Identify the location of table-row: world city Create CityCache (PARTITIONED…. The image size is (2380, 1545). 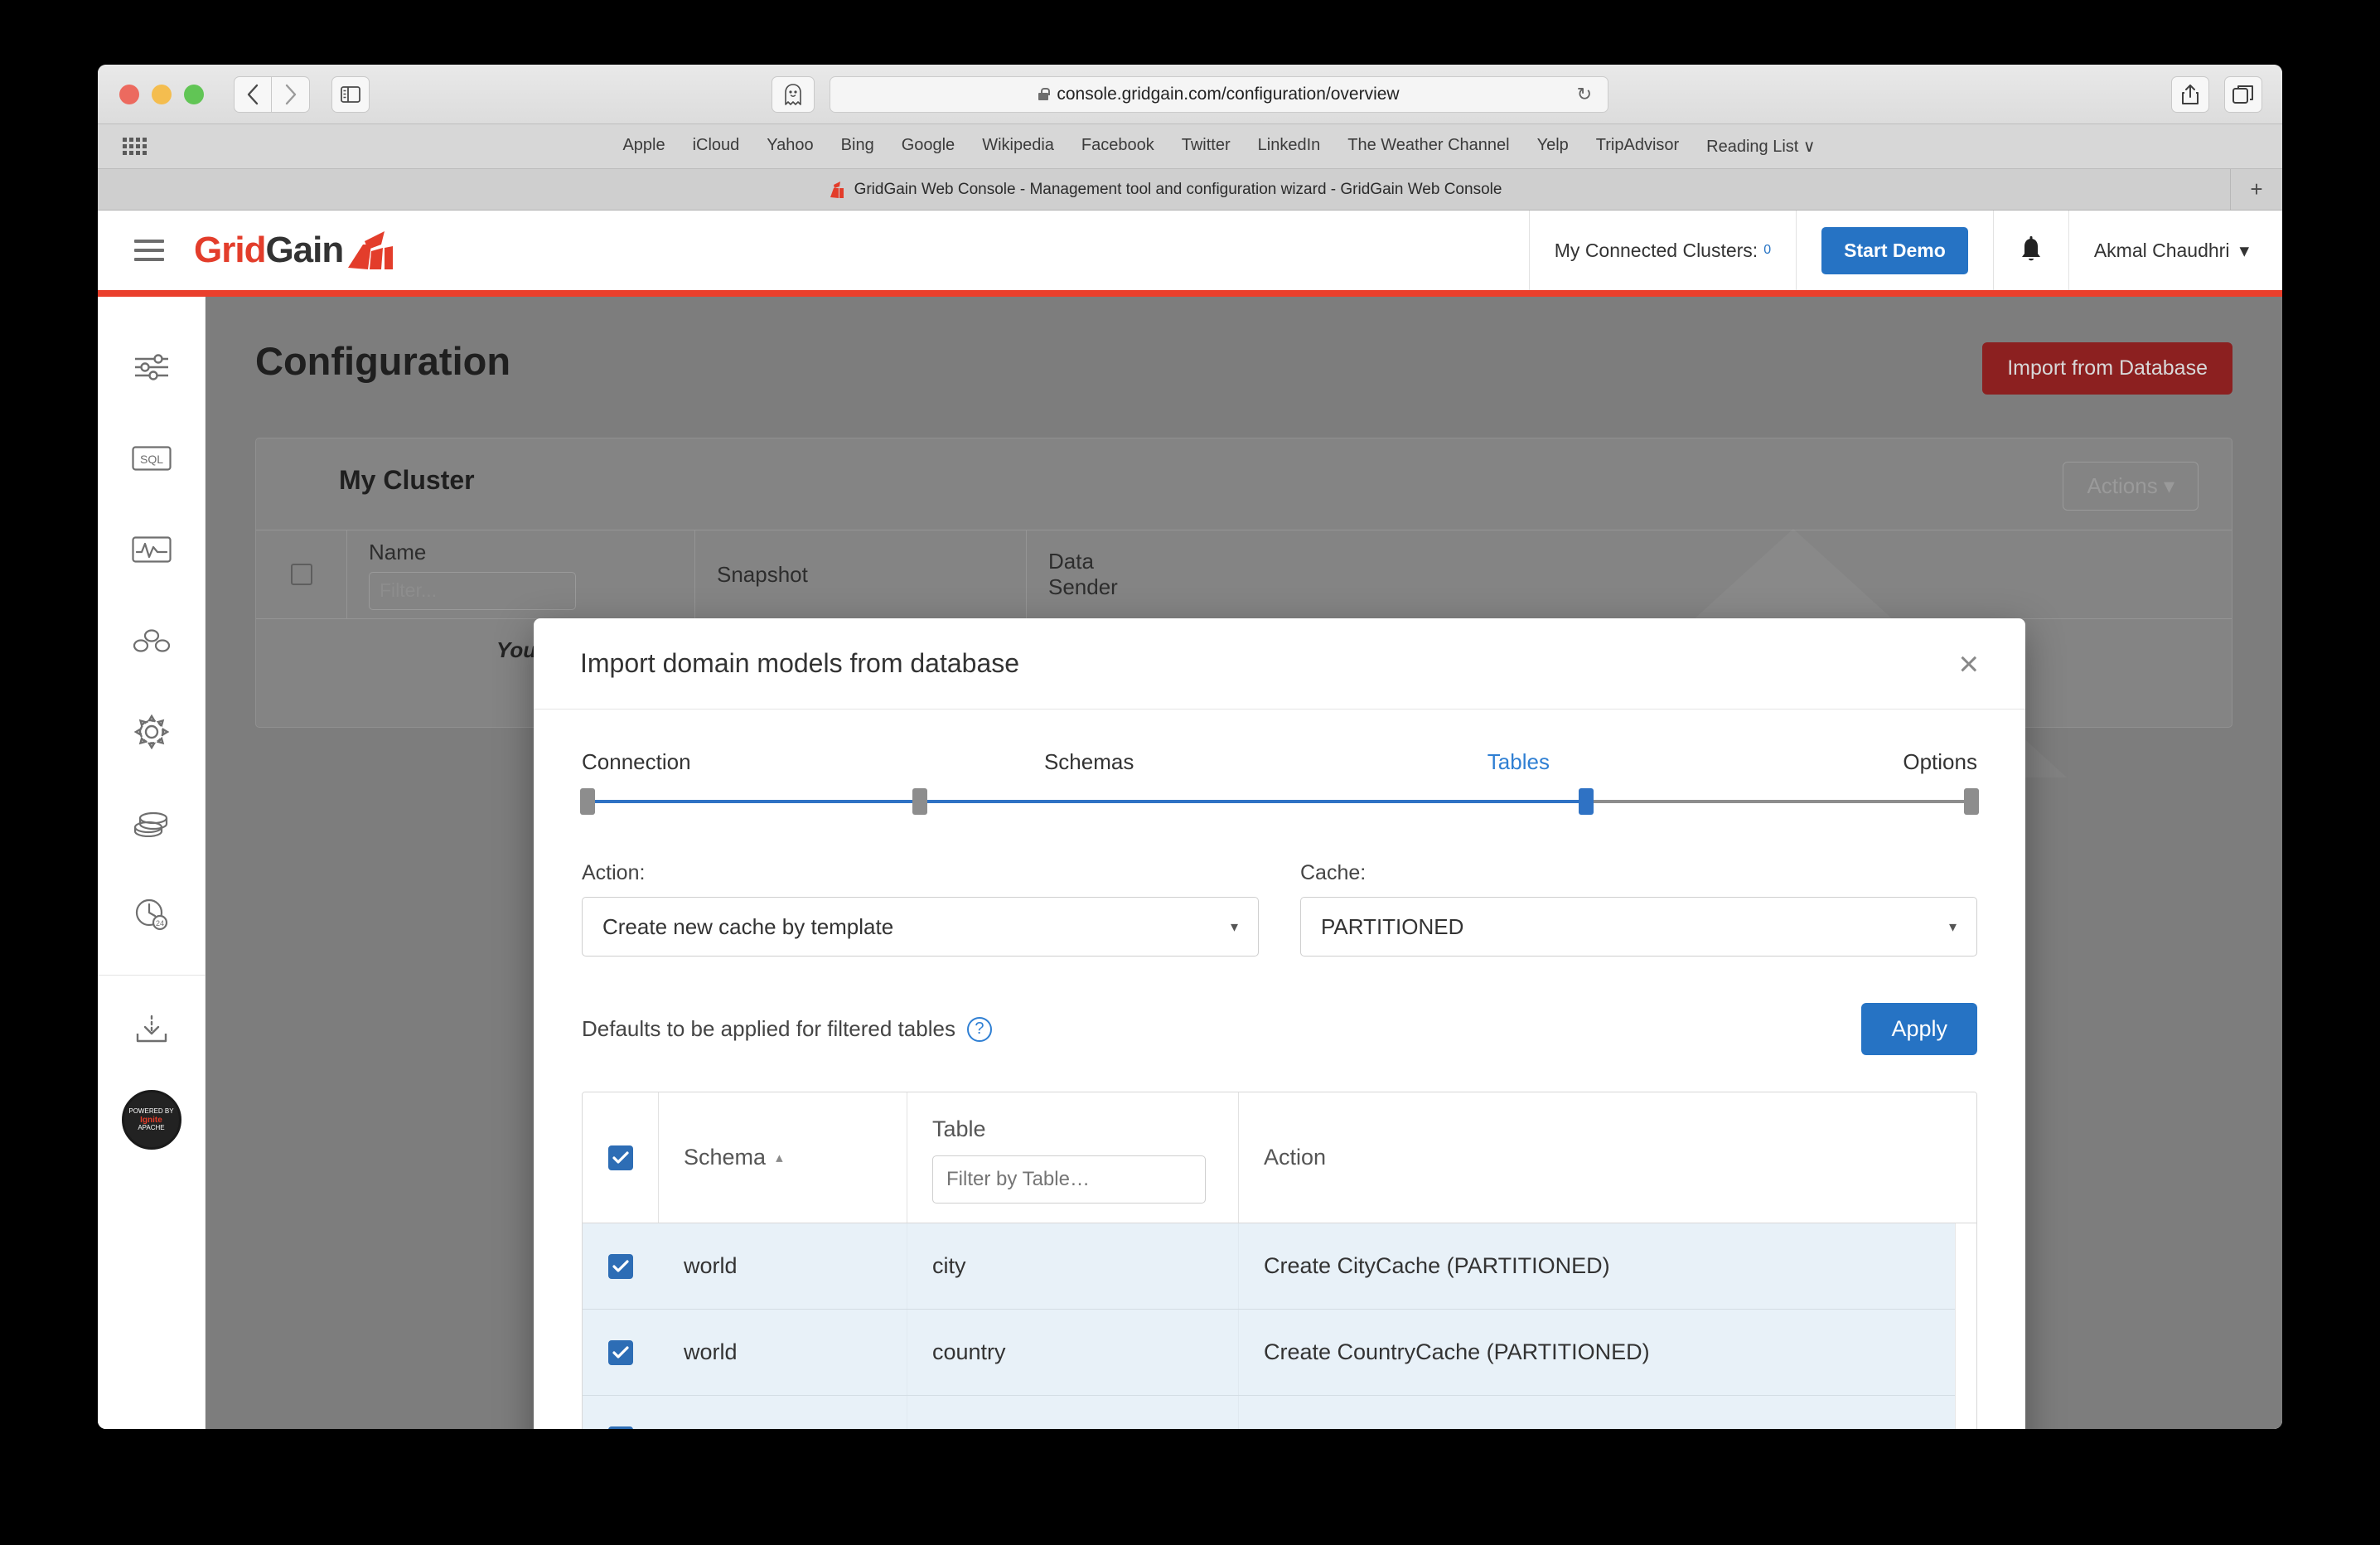
(1279, 1266).